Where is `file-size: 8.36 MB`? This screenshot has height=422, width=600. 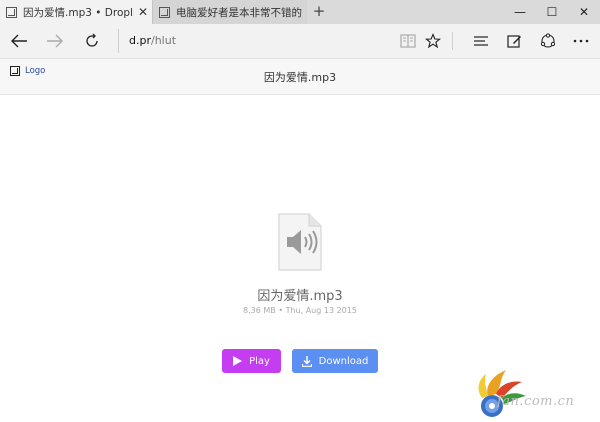
file-size: 8.36 MB is located at coordinates (259, 310).